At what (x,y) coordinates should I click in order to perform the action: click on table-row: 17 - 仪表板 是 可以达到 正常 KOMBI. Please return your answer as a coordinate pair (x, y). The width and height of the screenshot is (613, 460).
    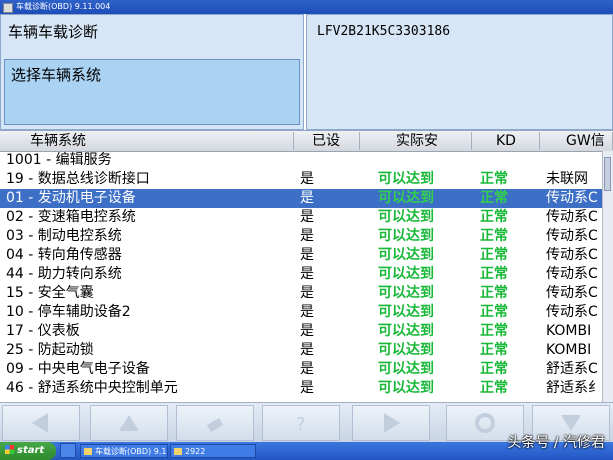
    Looking at the image, I should click on (301, 331).